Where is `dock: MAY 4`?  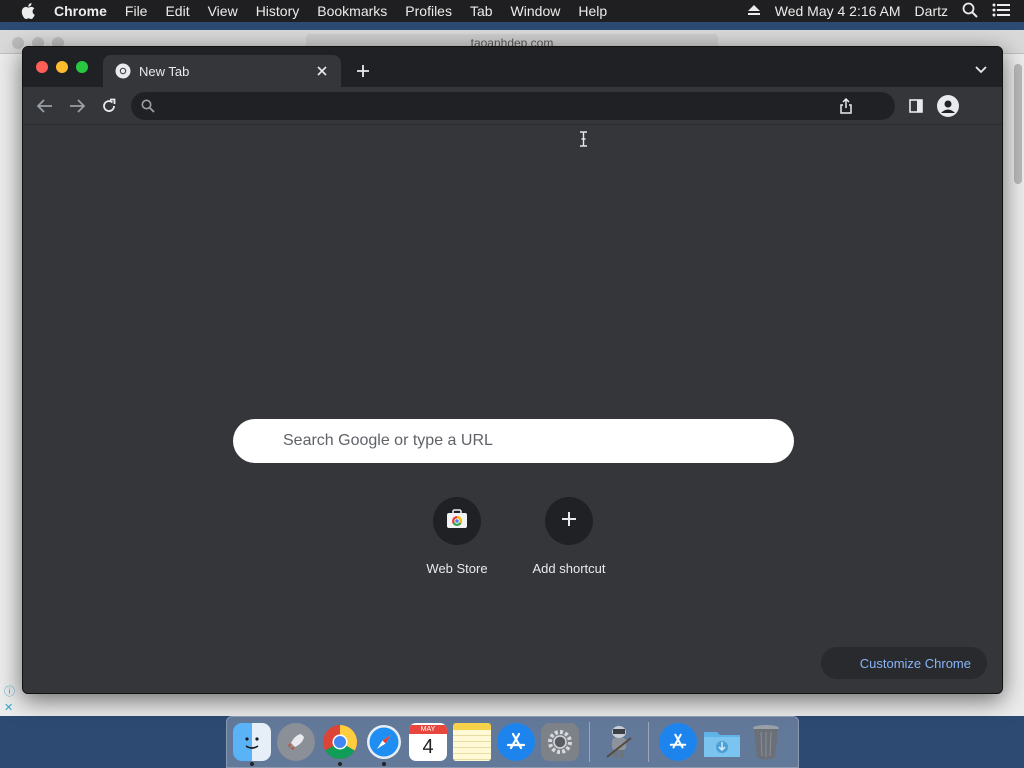
dock: MAY 4 is located at coordinates (512, 742).